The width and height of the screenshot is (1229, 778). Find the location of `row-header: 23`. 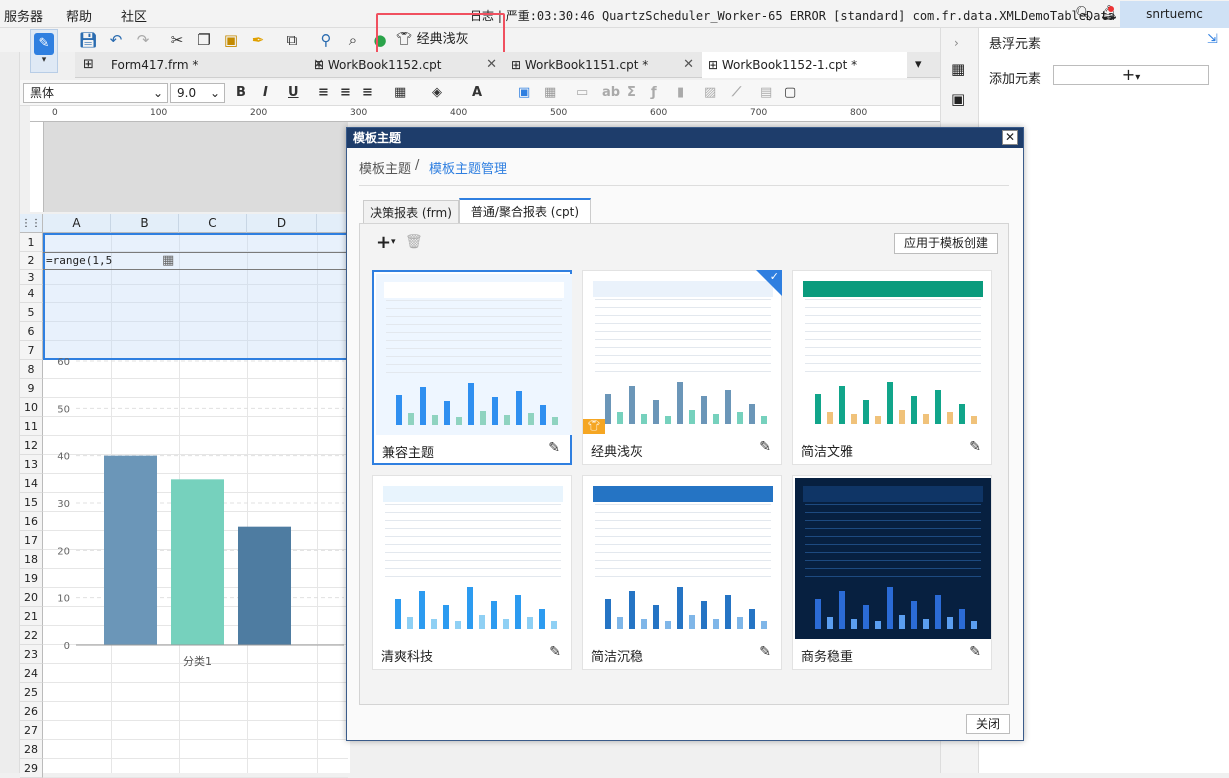

row-header: 23 is located at coordinates (31, 654).